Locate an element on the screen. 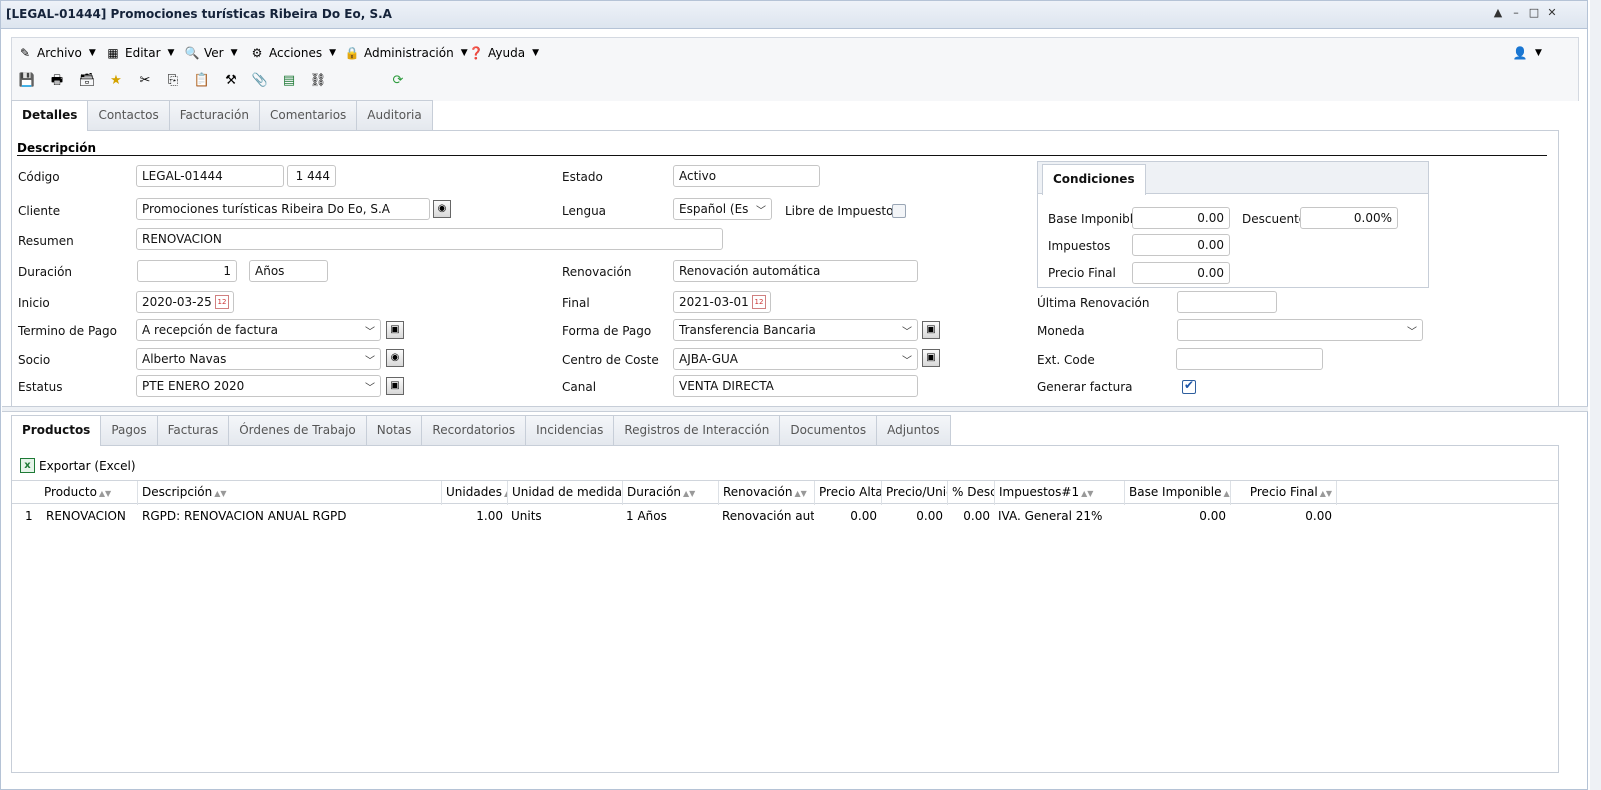 This screenshot has height=790, width=1601. ultima-renovacion-input is located at coordinates (1227, 302).